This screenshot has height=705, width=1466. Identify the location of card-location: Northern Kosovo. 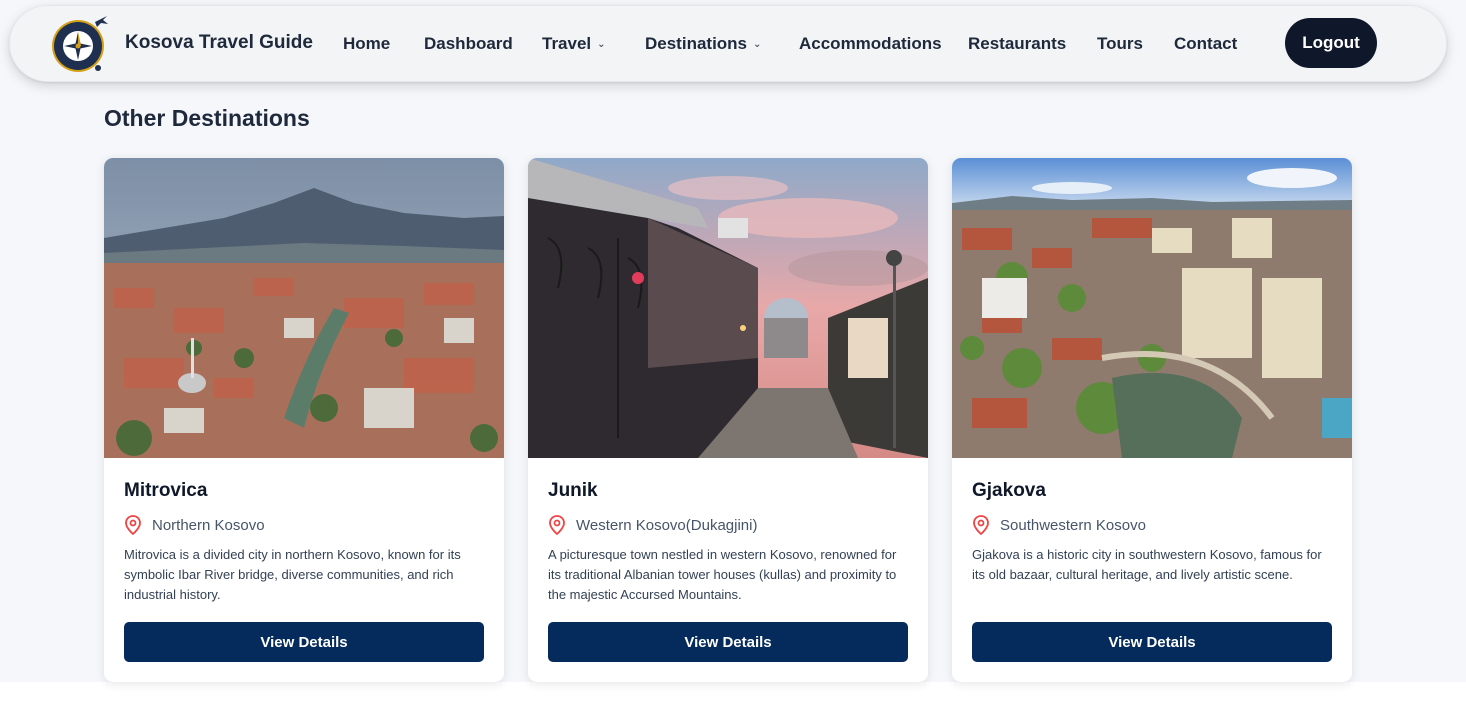
(208, 525).